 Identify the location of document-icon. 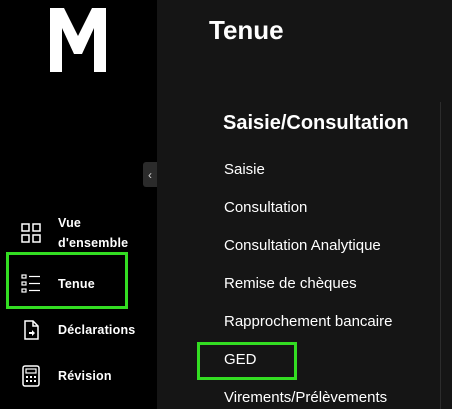
(31, 330).